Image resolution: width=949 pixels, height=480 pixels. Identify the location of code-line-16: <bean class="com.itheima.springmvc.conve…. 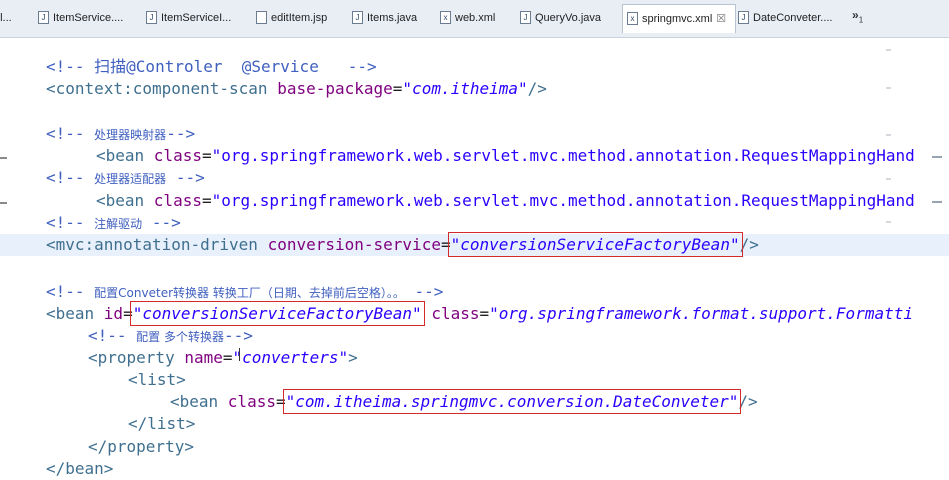
(474, 401).